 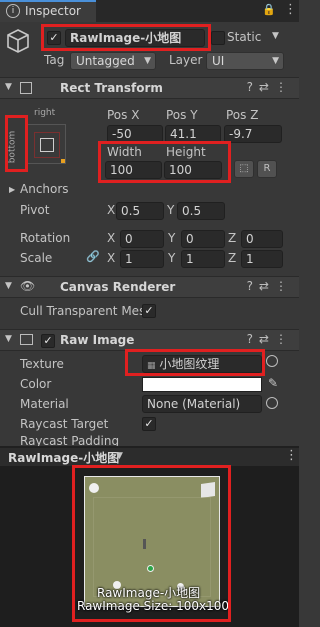 I want to click on preview-menu-icon: ⋮, so click(x=291, y=455).